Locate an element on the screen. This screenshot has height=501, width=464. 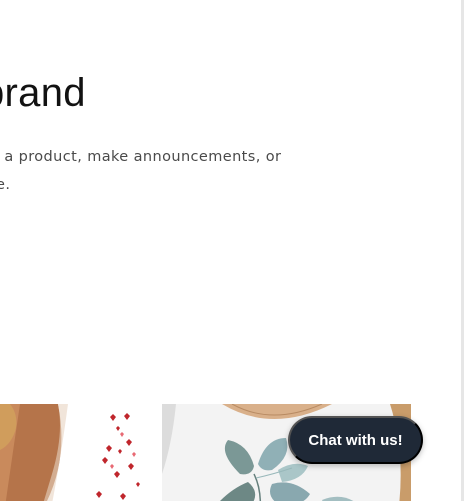
chat-button: Chat with us! is located at coordinates (355, 440).